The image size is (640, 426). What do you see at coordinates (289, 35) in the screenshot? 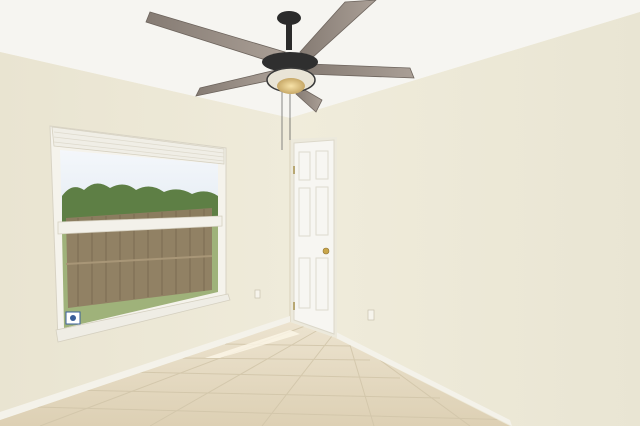
I see `fan-downrod` at bounding box center [289, 35].